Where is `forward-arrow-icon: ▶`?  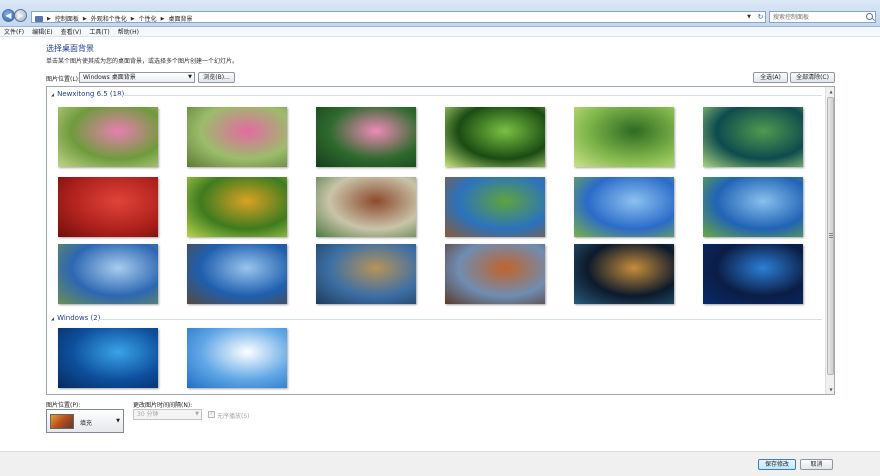
forward-arrow-icon: ▶ is located at coordinates (20, 15).